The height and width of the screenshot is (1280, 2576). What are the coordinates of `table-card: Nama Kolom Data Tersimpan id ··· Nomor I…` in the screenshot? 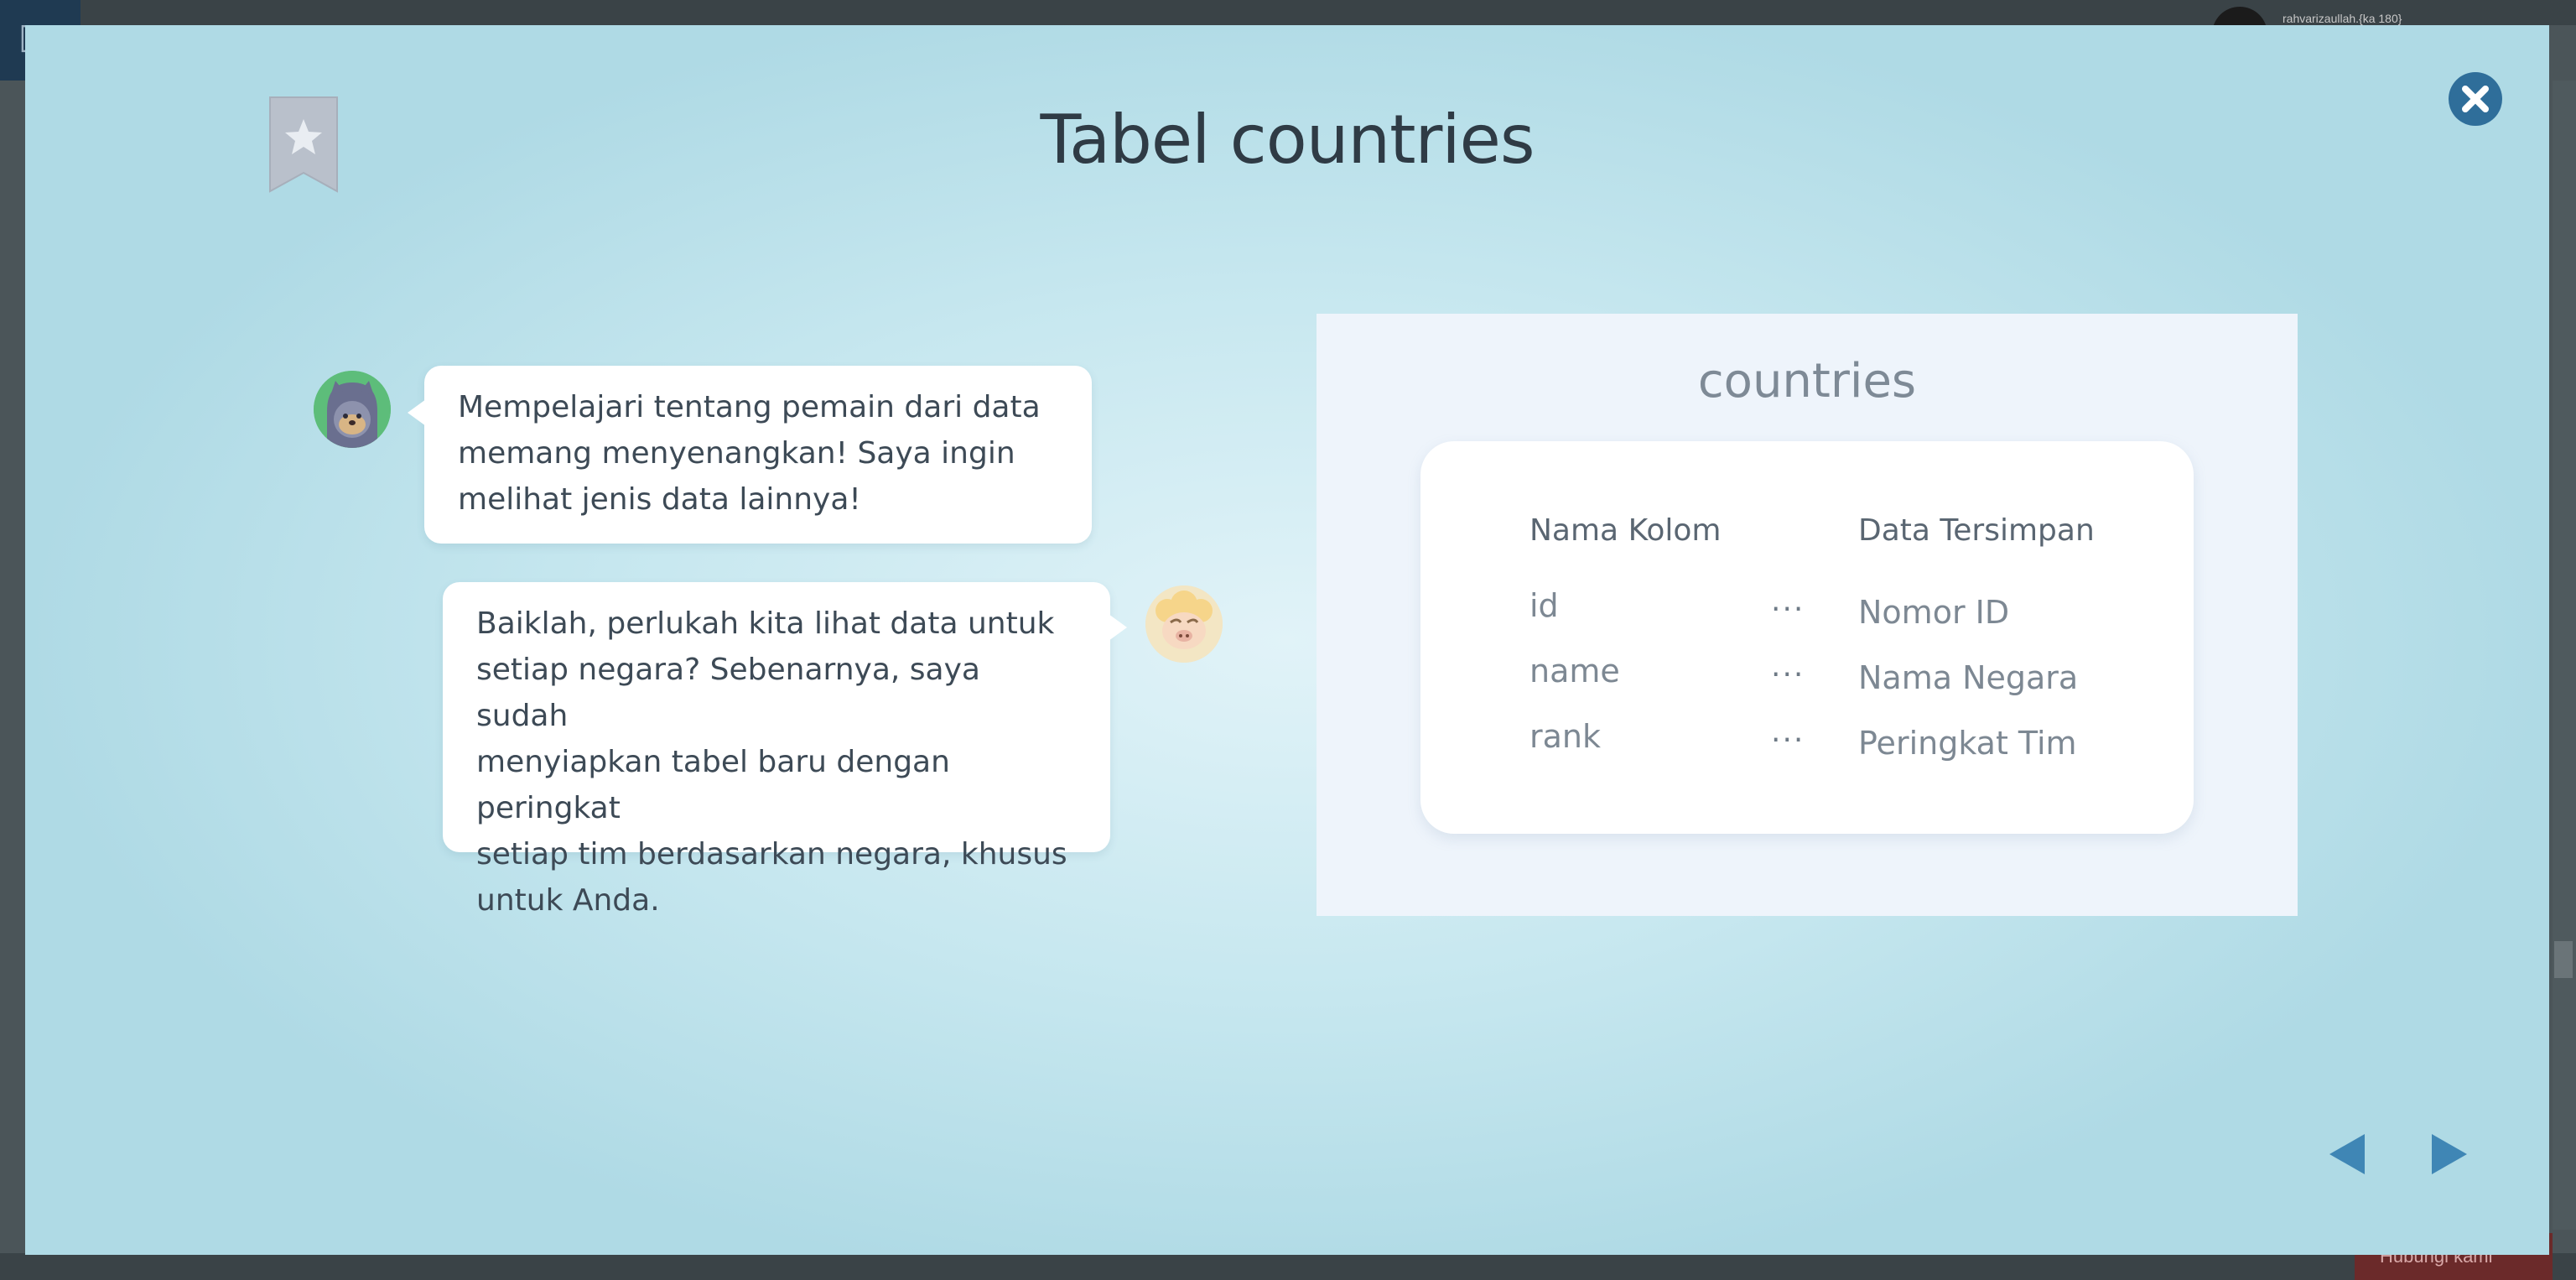 It's located at (1807, 637).